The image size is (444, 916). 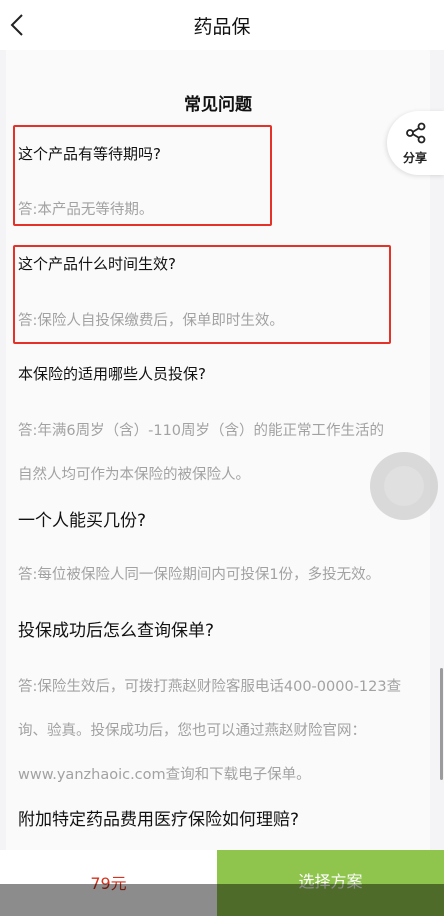 What do you see at coordinates (416, 133) in the screenshot?
I see `share-icon` at bounding box center [416, 133].